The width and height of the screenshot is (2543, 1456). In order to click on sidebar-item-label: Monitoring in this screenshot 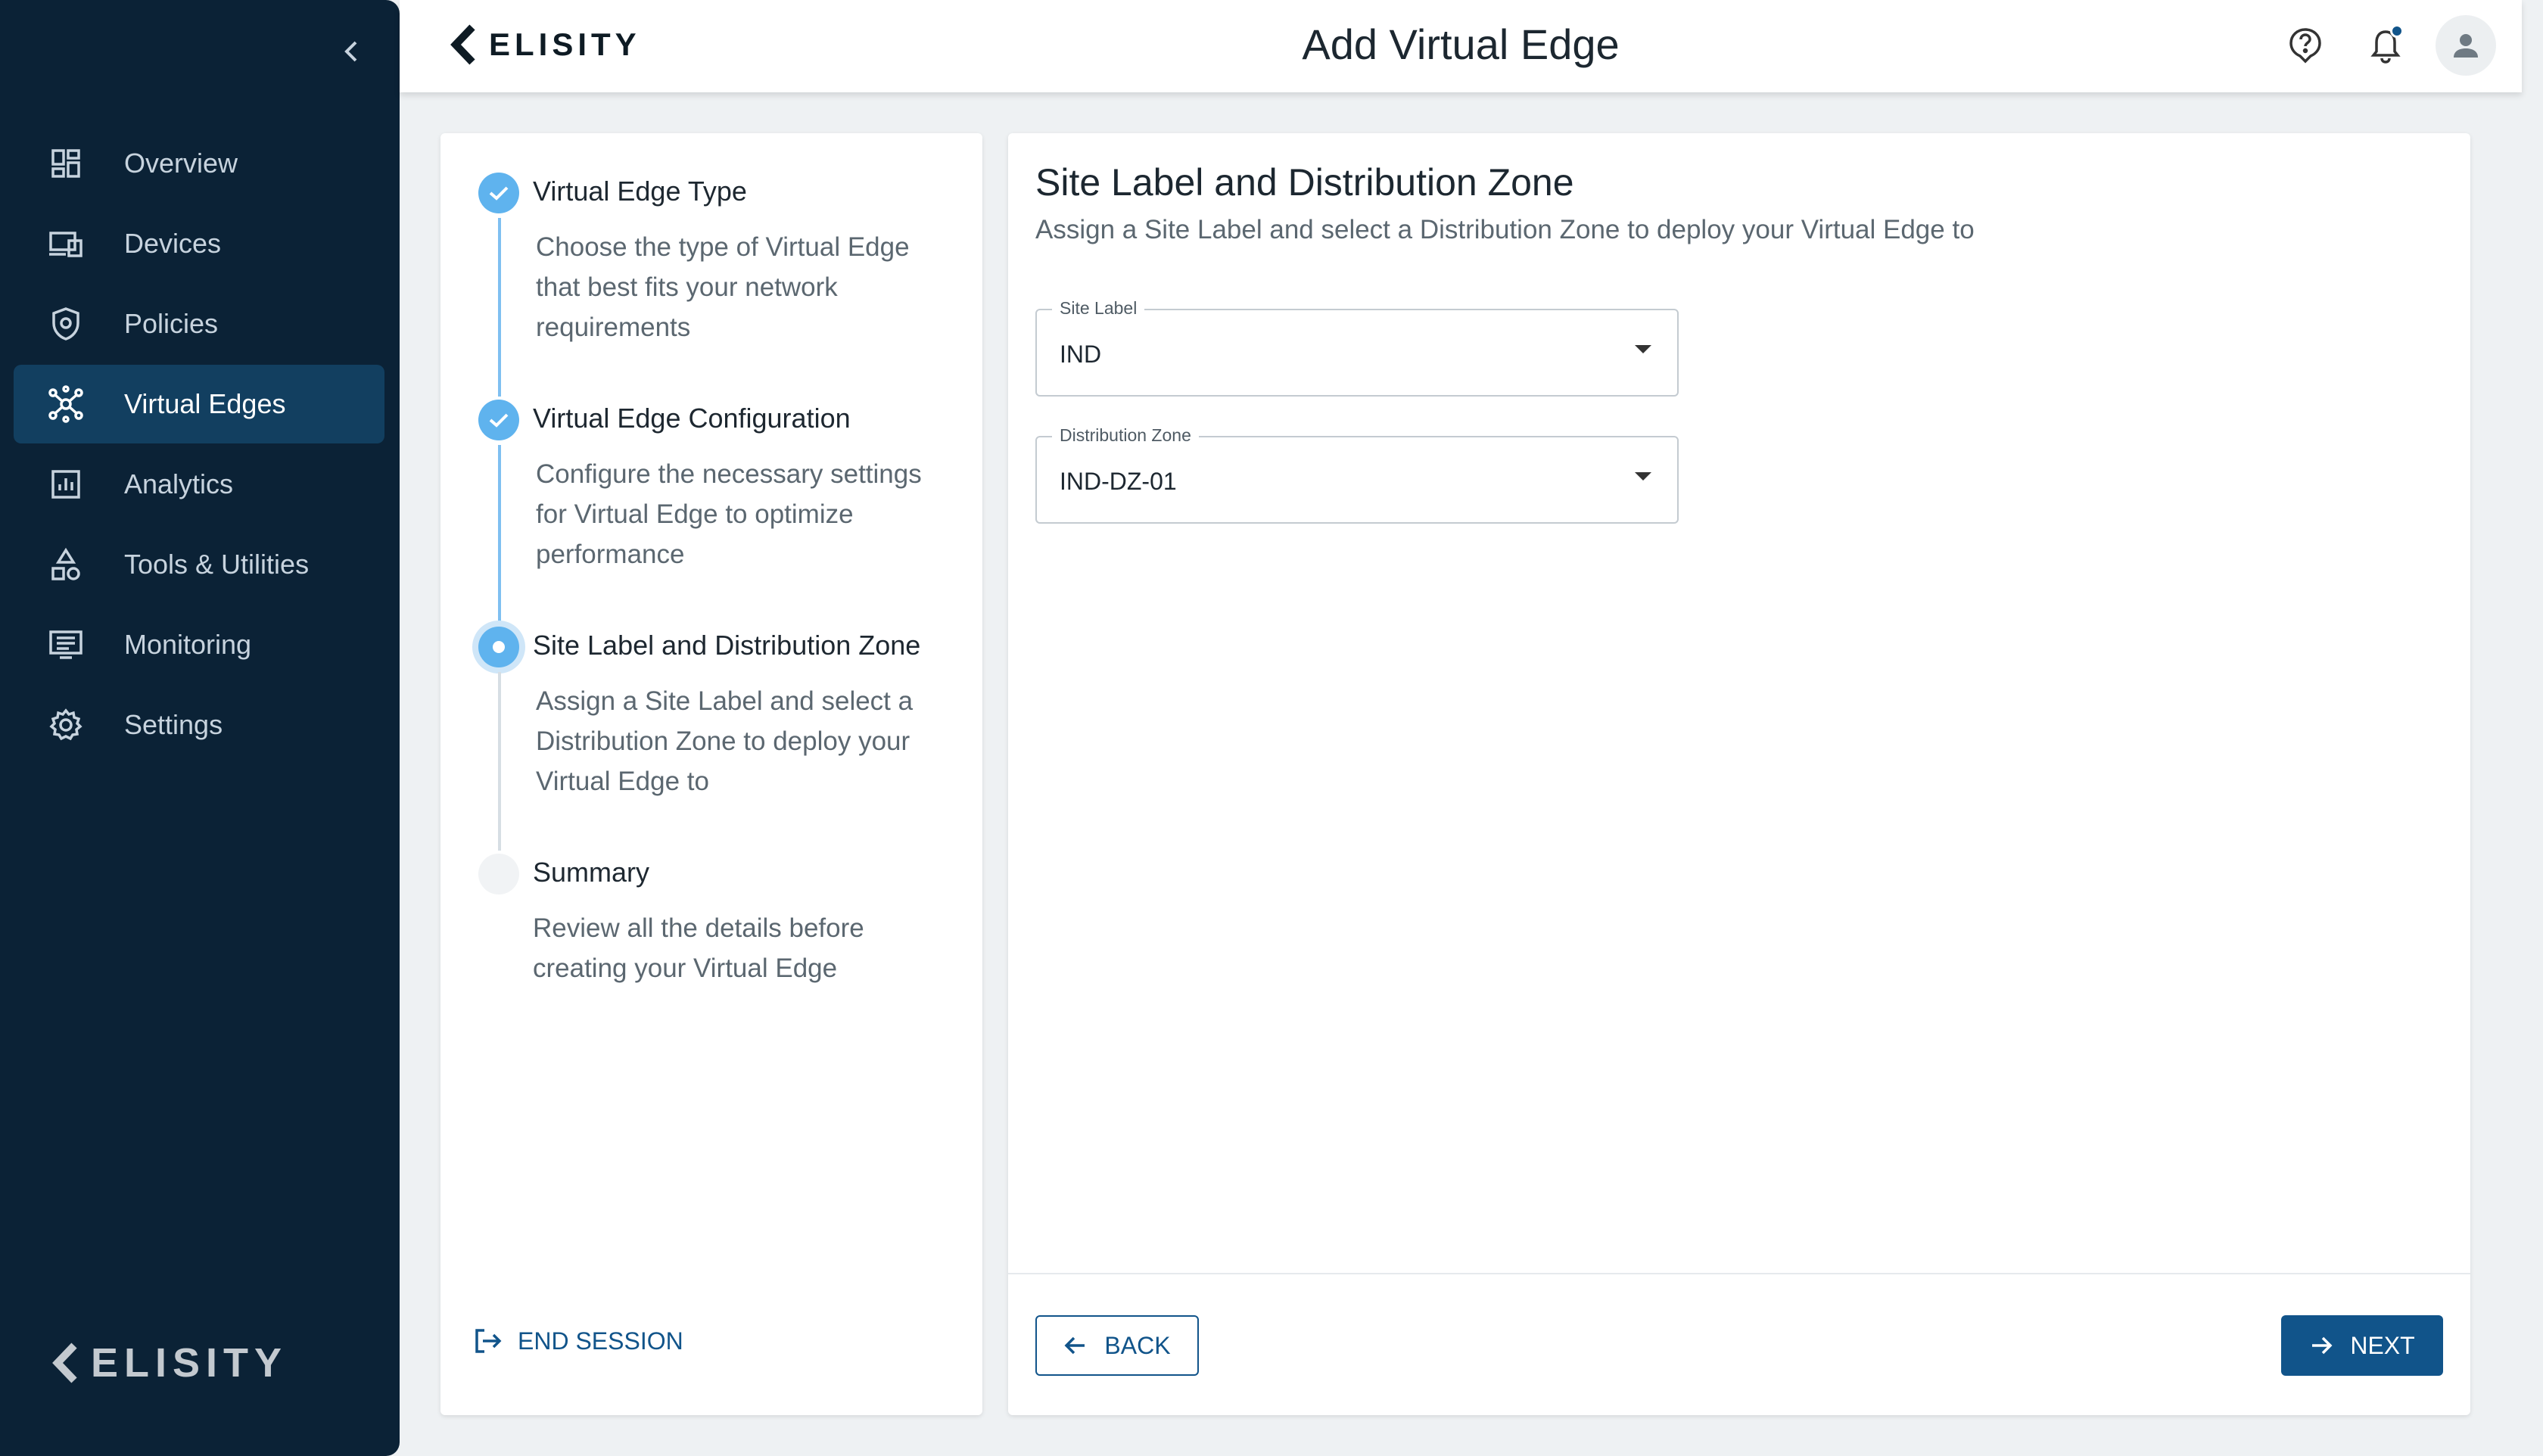, I will do `click(188, 644)`.